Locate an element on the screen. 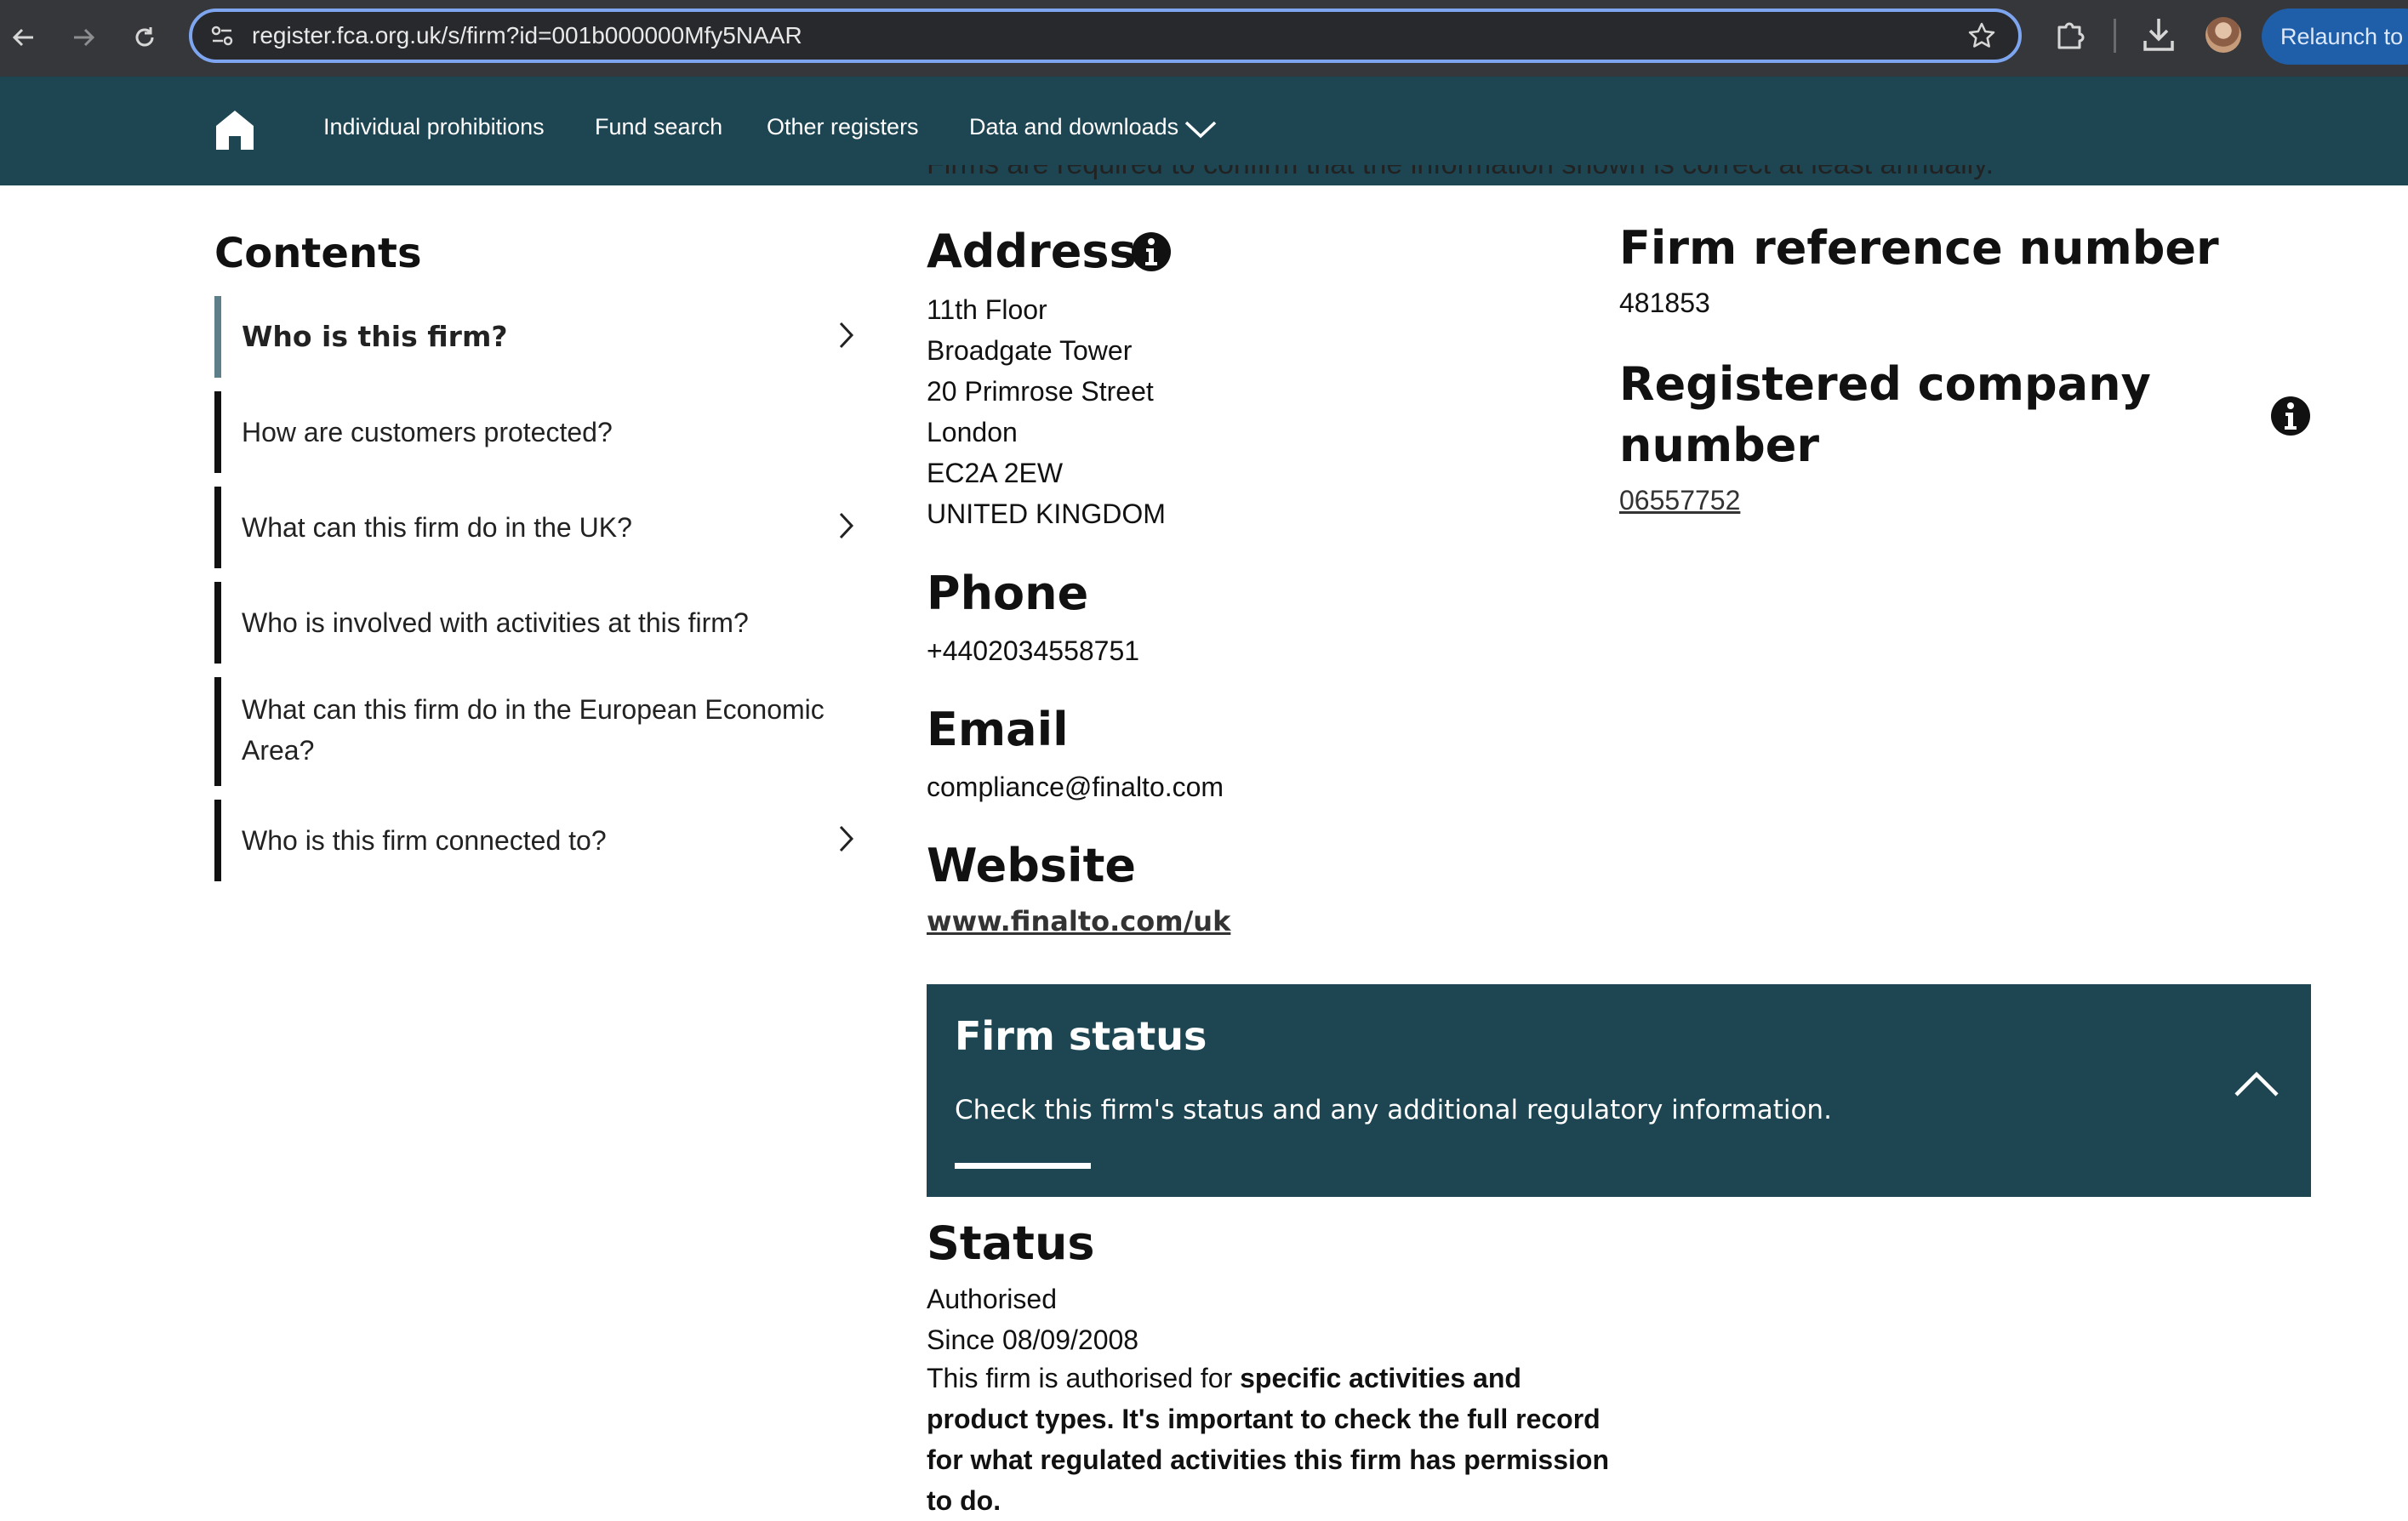 The width and height of the screenshot is (2408, 1521). download-icon is located at coordinates (2159, 34).